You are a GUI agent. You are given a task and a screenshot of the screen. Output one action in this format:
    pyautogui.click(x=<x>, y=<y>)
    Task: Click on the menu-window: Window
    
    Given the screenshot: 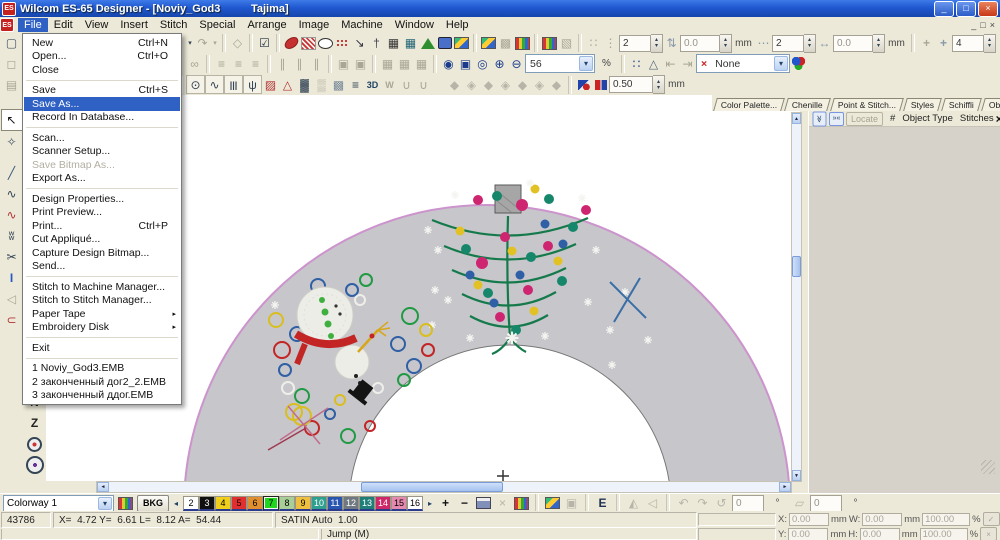 What is the action you would take?
    pyautogui.click(x=414, y=25)
    